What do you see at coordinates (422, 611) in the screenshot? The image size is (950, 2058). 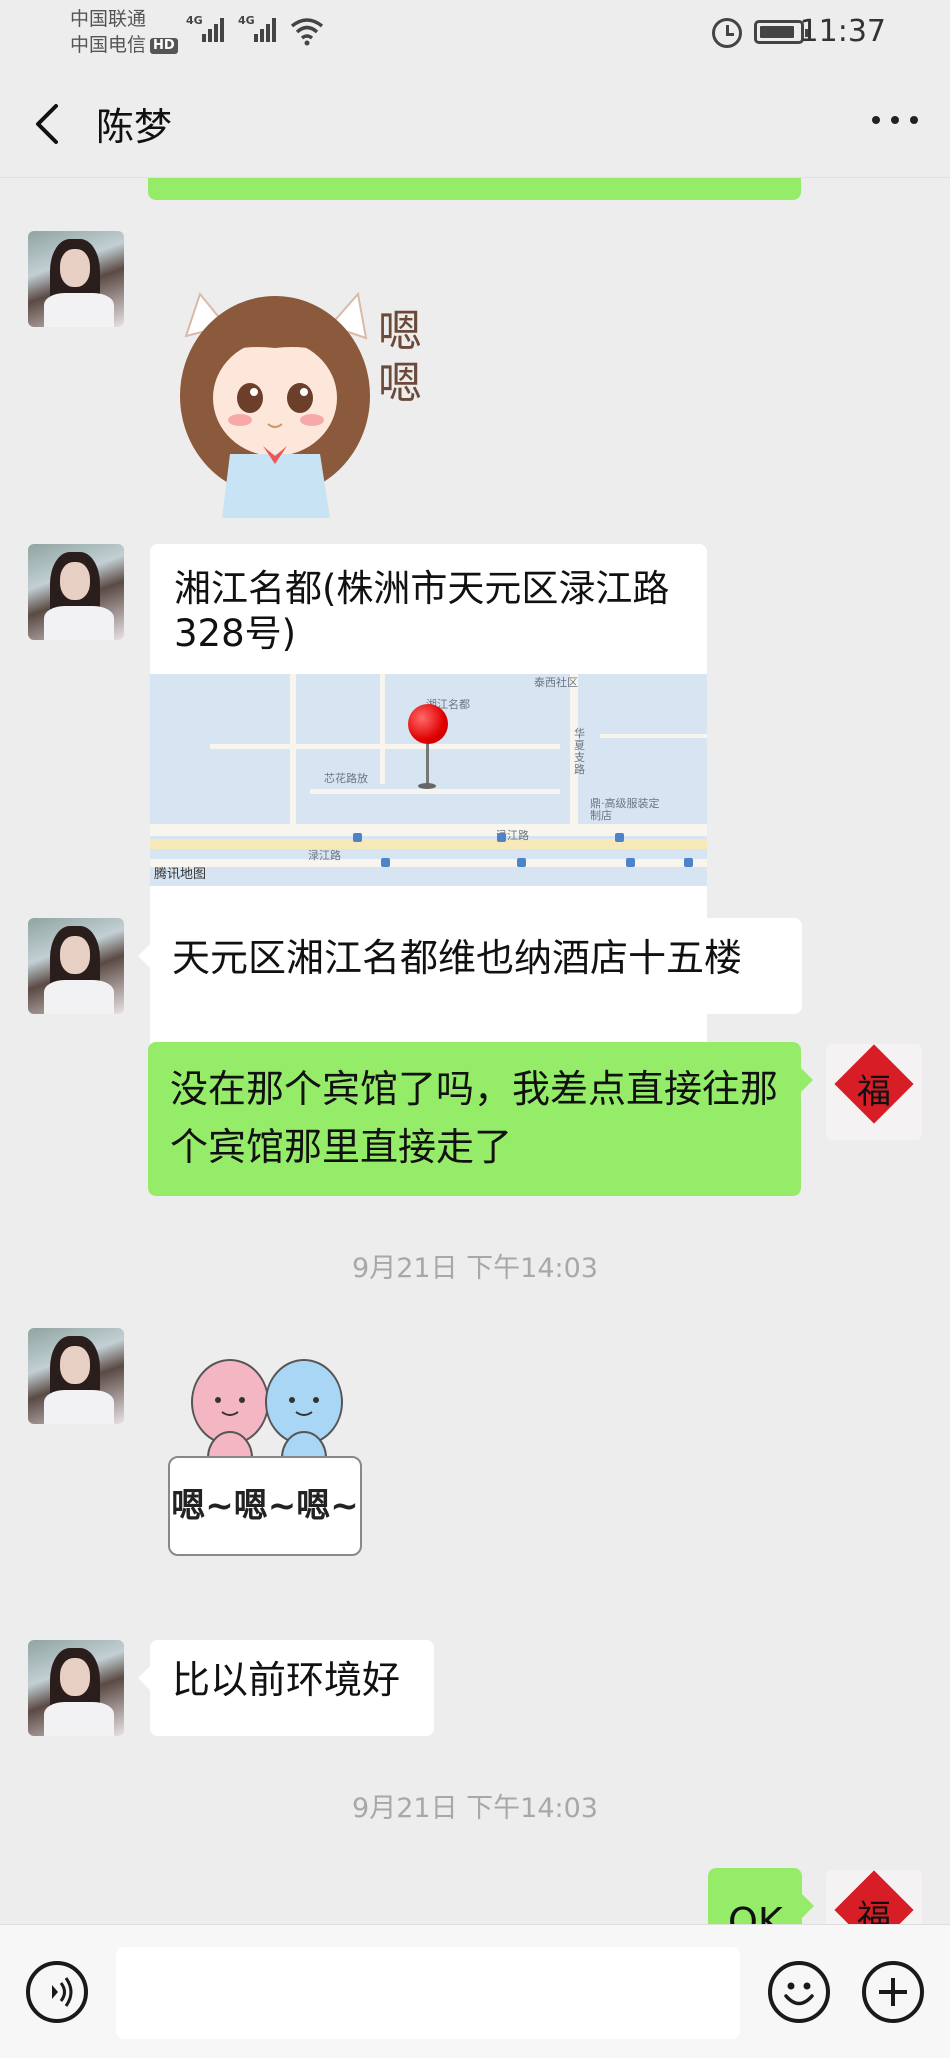 I see `location-title: 湘江名都(株洲市天元区渌江路328号)` at bounding box center [422, 611].